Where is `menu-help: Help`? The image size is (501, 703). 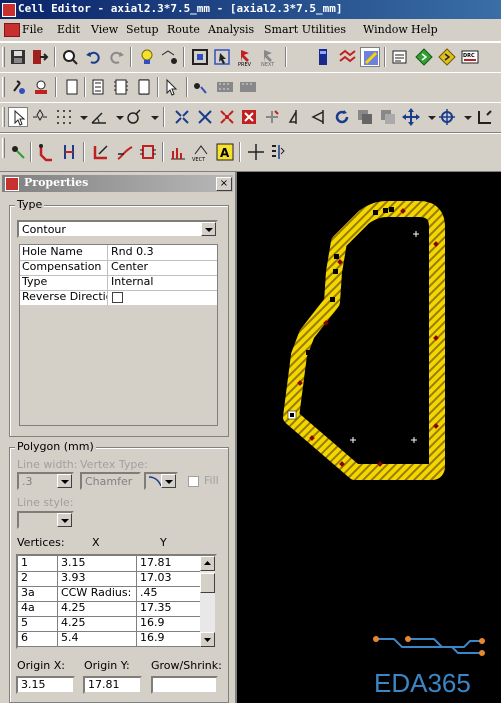 menu-help: Help is located at coordinates (424, 29).